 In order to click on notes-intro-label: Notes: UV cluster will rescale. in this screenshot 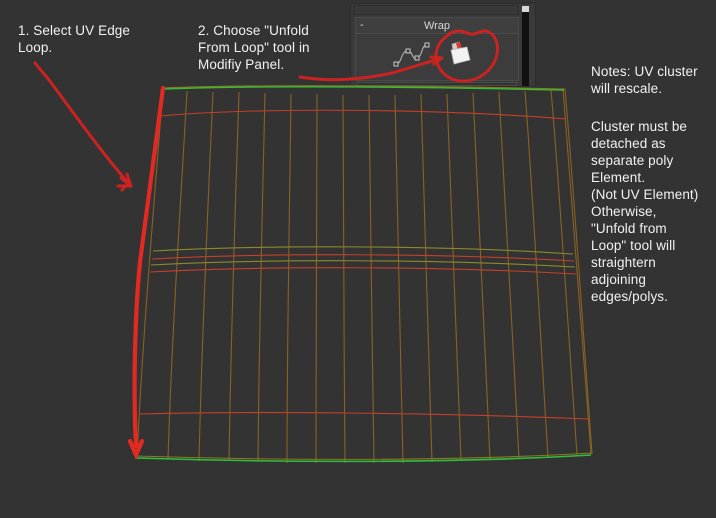, I will do `click(644, 80)`.